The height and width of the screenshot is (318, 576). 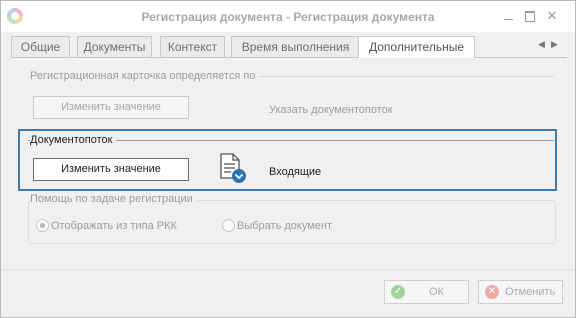 I want to click on tab-scroll-right-icon: ▶, so click(x=554, y=44).